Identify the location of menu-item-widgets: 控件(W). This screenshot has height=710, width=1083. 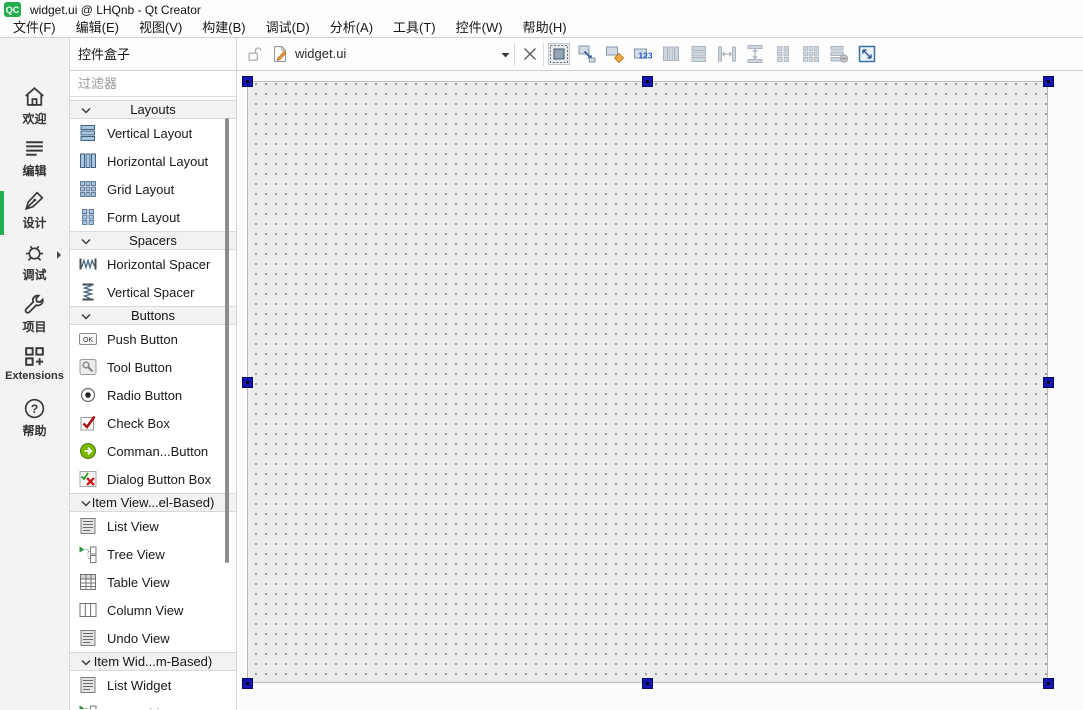
(479, 28).